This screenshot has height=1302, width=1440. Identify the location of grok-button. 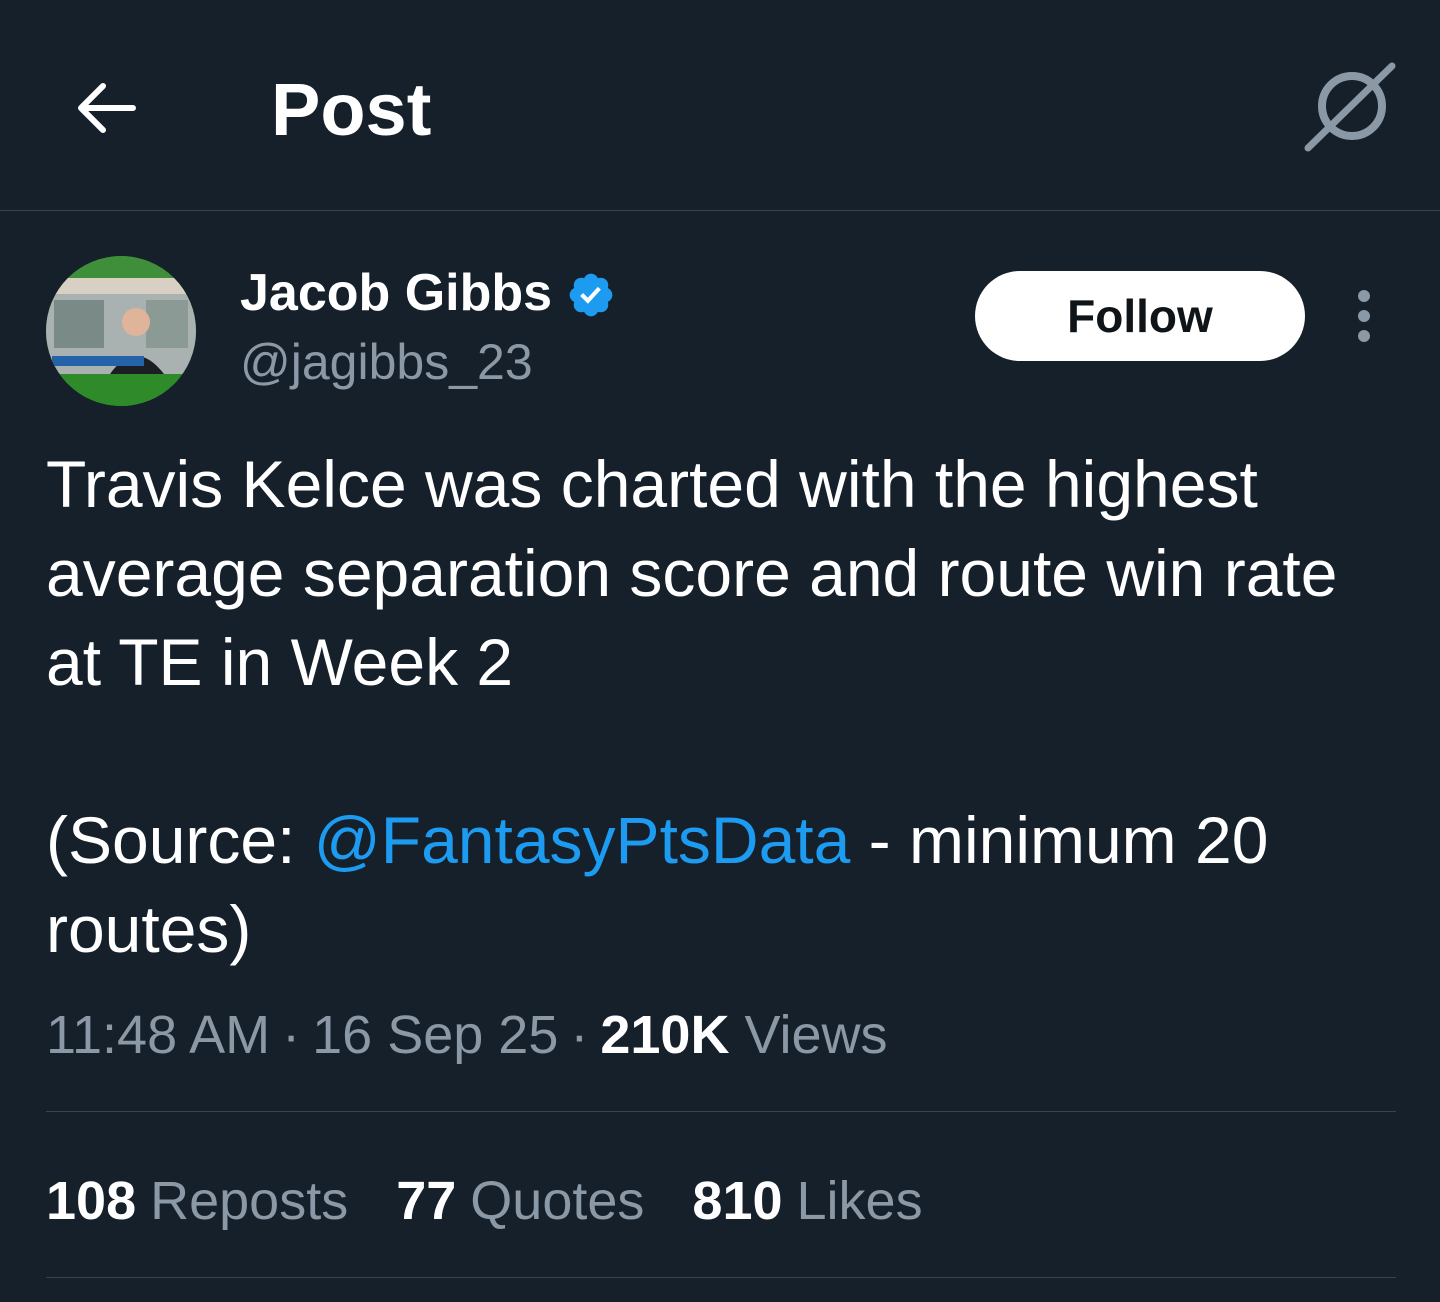
(1348, 108).